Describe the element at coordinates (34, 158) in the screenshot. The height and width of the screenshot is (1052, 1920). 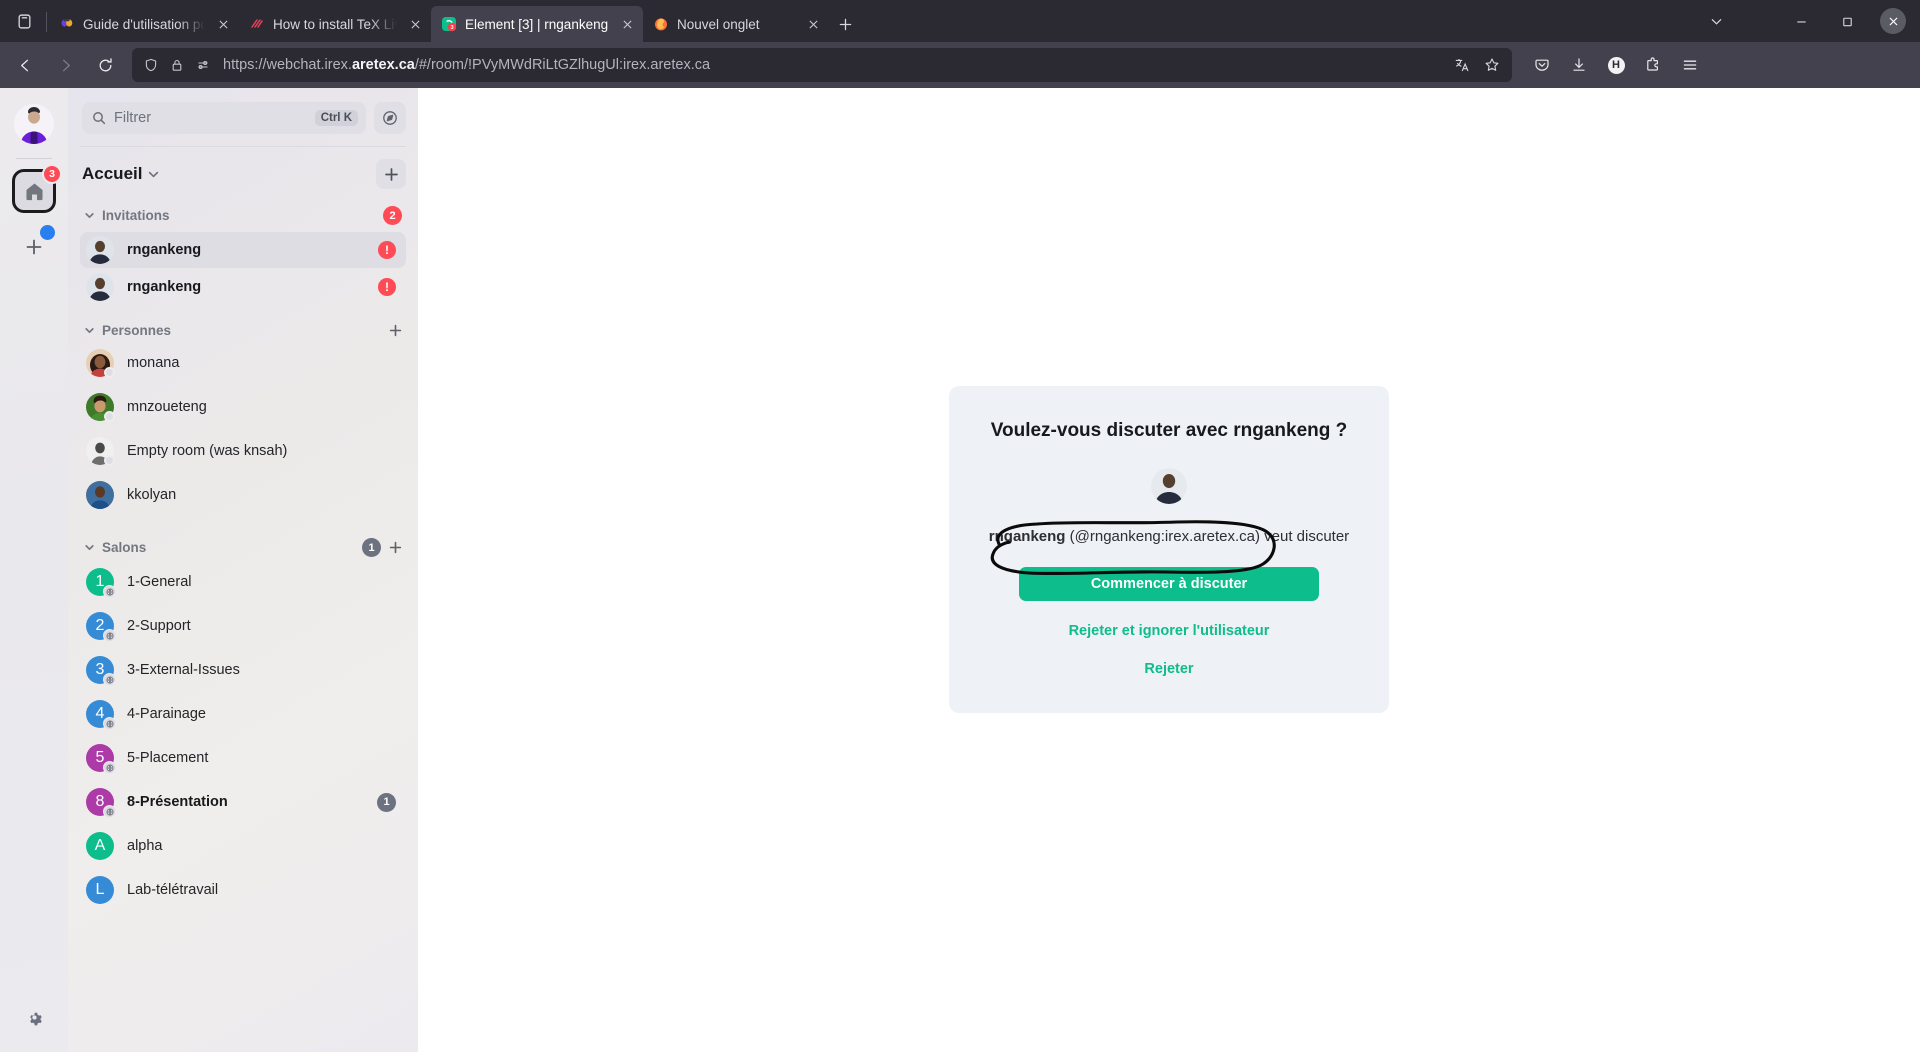
I see `rail-divider` at that location.